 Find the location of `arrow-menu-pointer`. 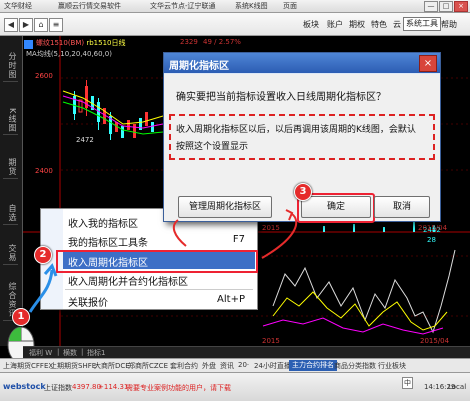

arrow-menu-pointer is located at coordinates (179, 233).